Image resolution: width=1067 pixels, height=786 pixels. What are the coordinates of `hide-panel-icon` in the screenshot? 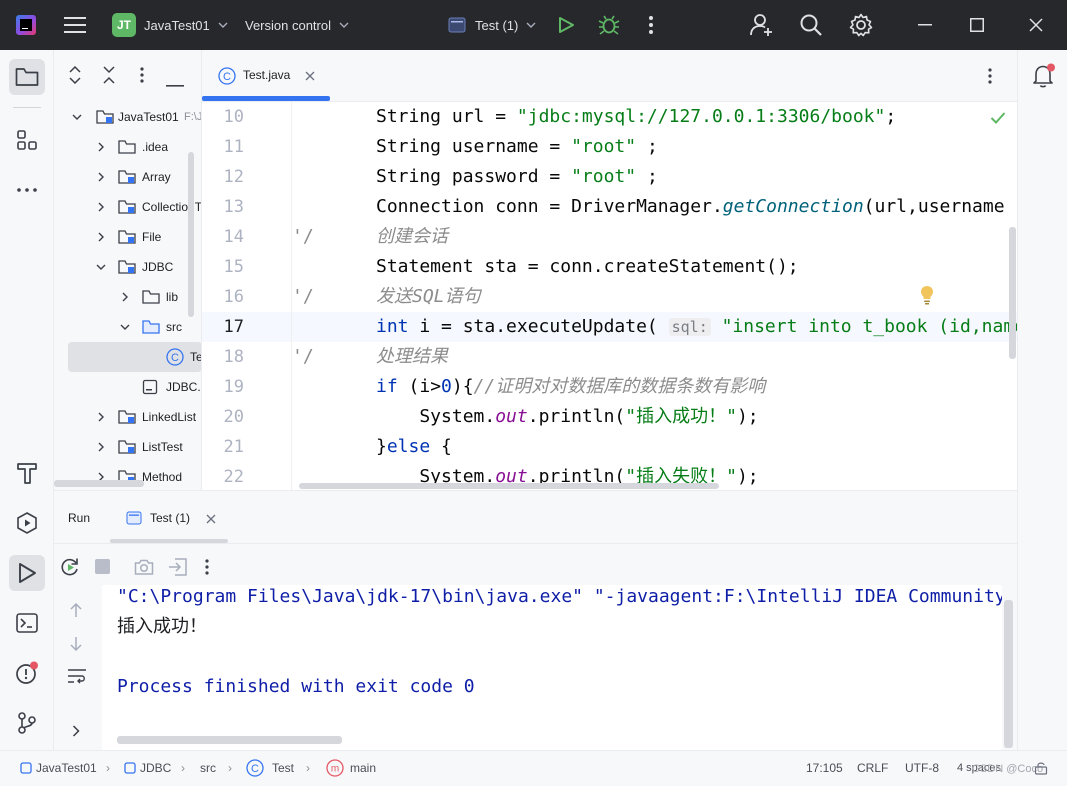 It's located at (175, 83).